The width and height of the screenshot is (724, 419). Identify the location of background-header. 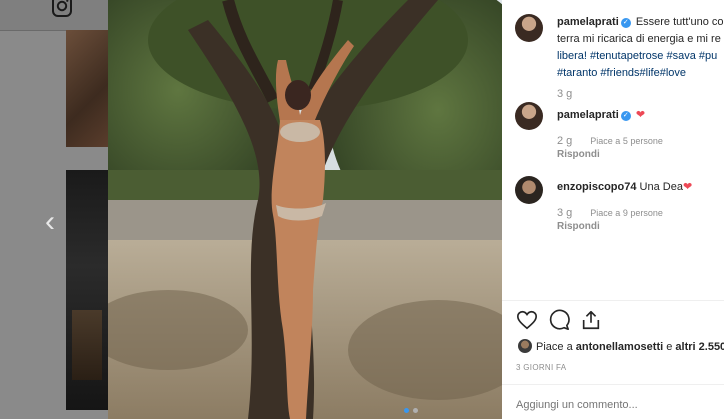
(54, 15).